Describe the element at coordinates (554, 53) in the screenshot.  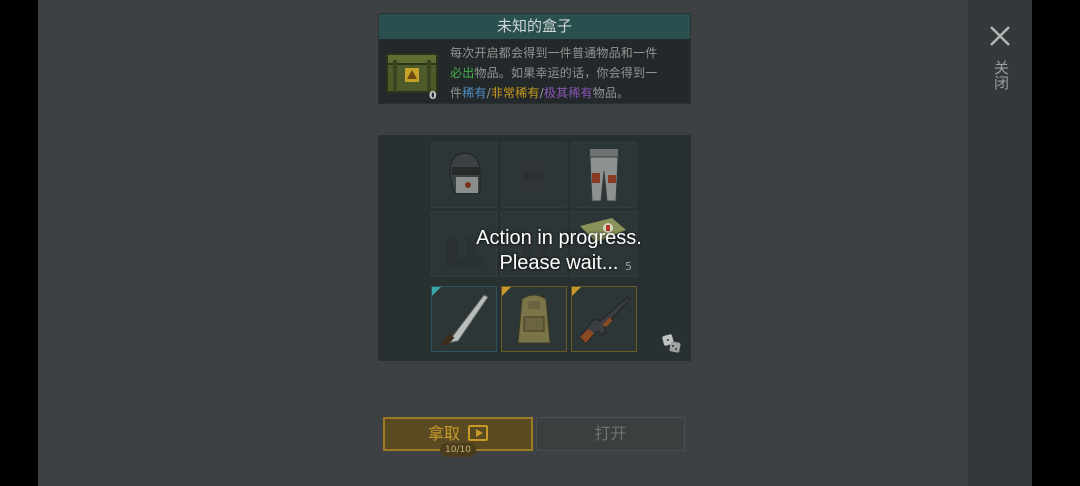
I see `desc-text: 每次开启都会得到一件普通物品和一件` at that location.